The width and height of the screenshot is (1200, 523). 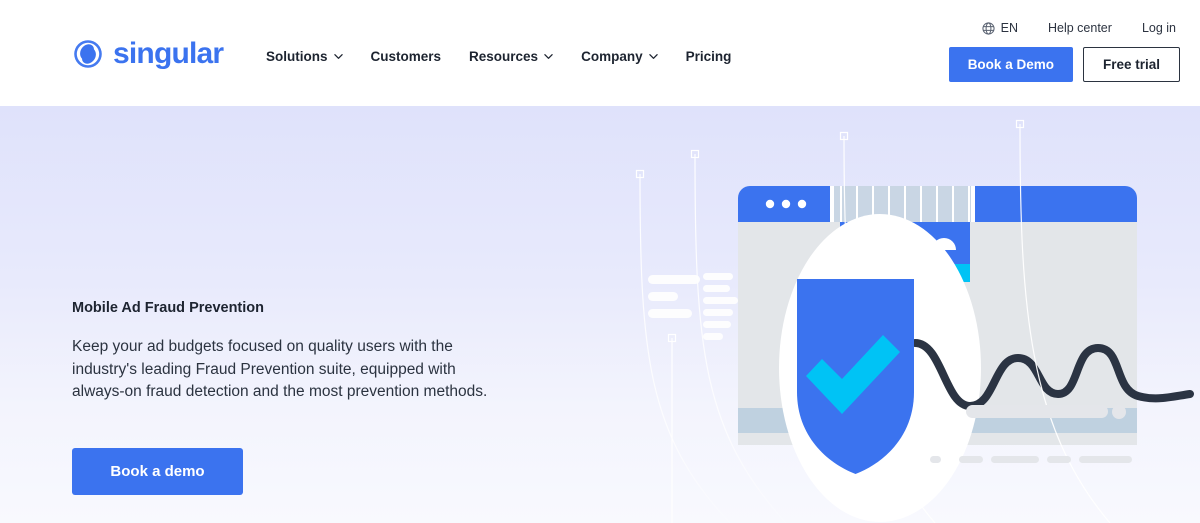 I want to click on nav-item-solutions: Solutions, so click(x=310, y=56).